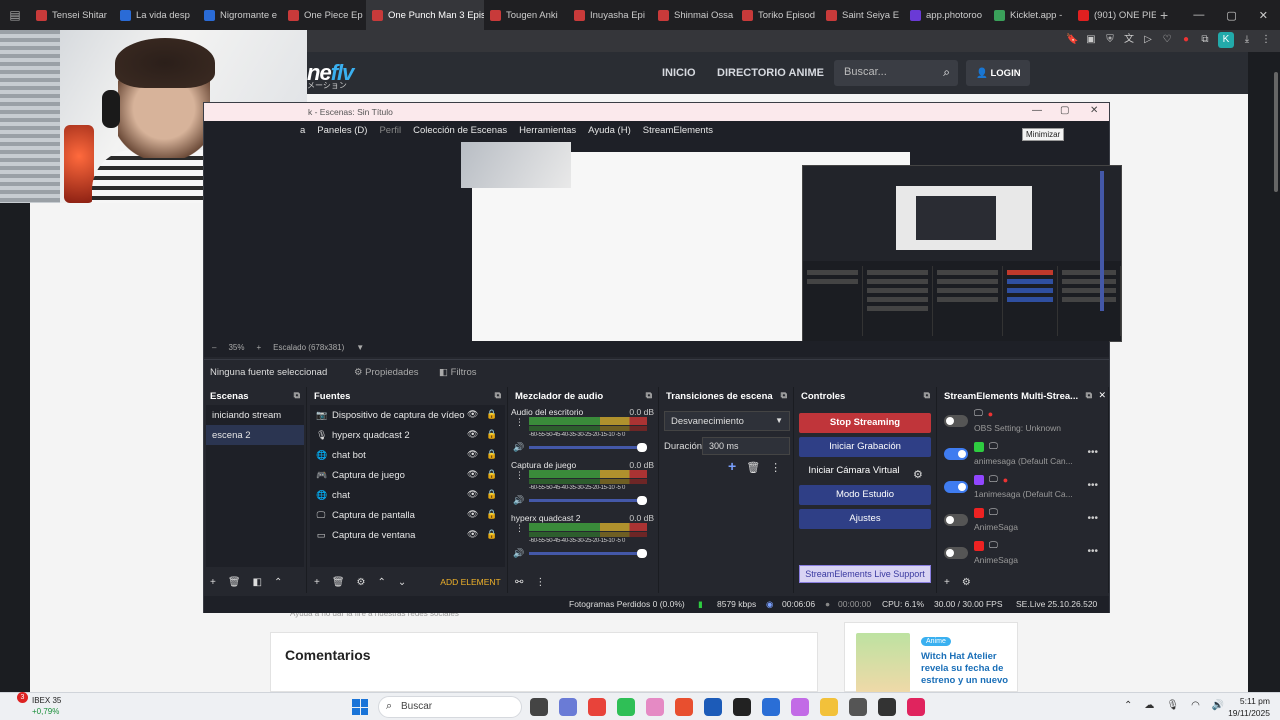 The width and height of the screenshot is (1280, 720). I want to click on site-search-input: Buscar... ⌕, so click(896, 73).